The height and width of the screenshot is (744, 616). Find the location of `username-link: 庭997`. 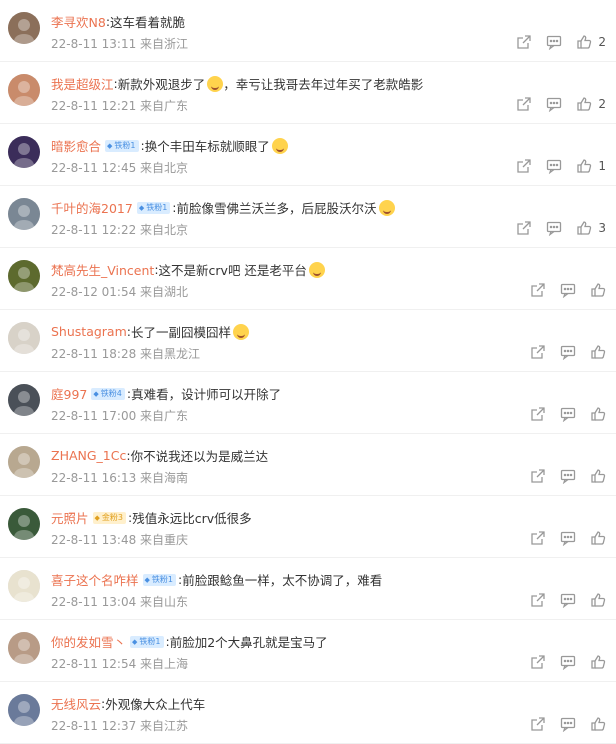

username-link: 庭997 is located at coordinates (69, 393).